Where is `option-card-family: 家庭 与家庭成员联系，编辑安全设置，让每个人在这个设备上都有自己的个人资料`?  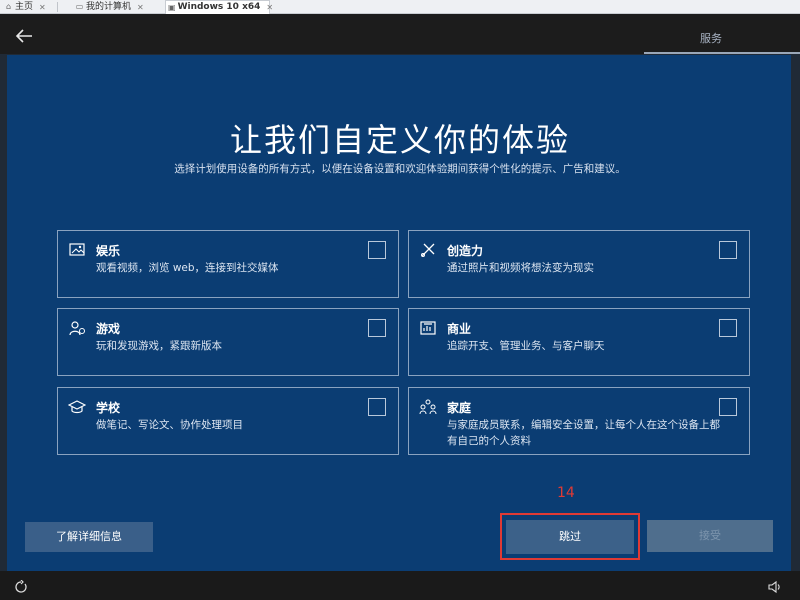
option-card-family: 家庭 与家庭成员联系，编辑安全设置，让每个人在这个设备上都有自己的个人资料 is located at coordinates (579, 421).